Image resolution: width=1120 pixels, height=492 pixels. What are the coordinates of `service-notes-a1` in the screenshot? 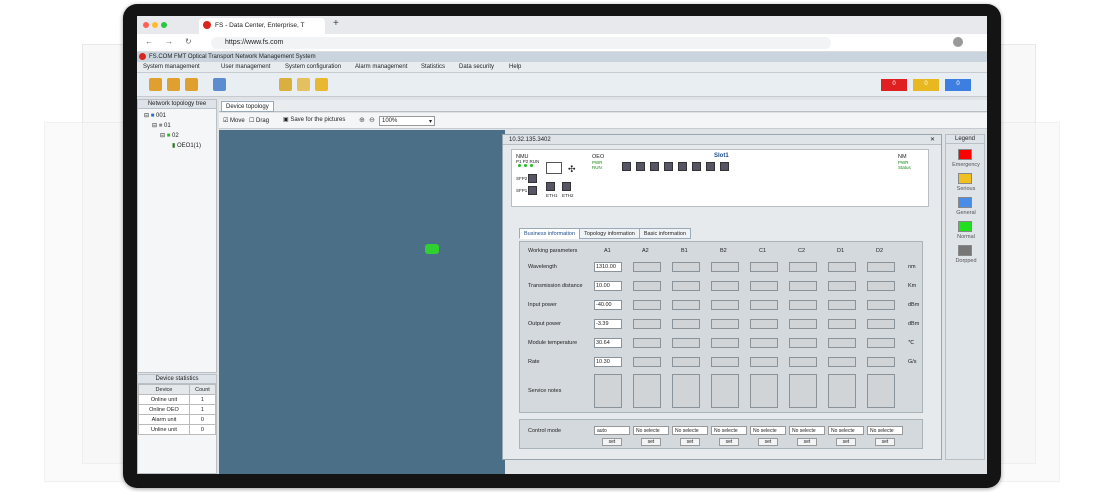 It's located at (608, 391).